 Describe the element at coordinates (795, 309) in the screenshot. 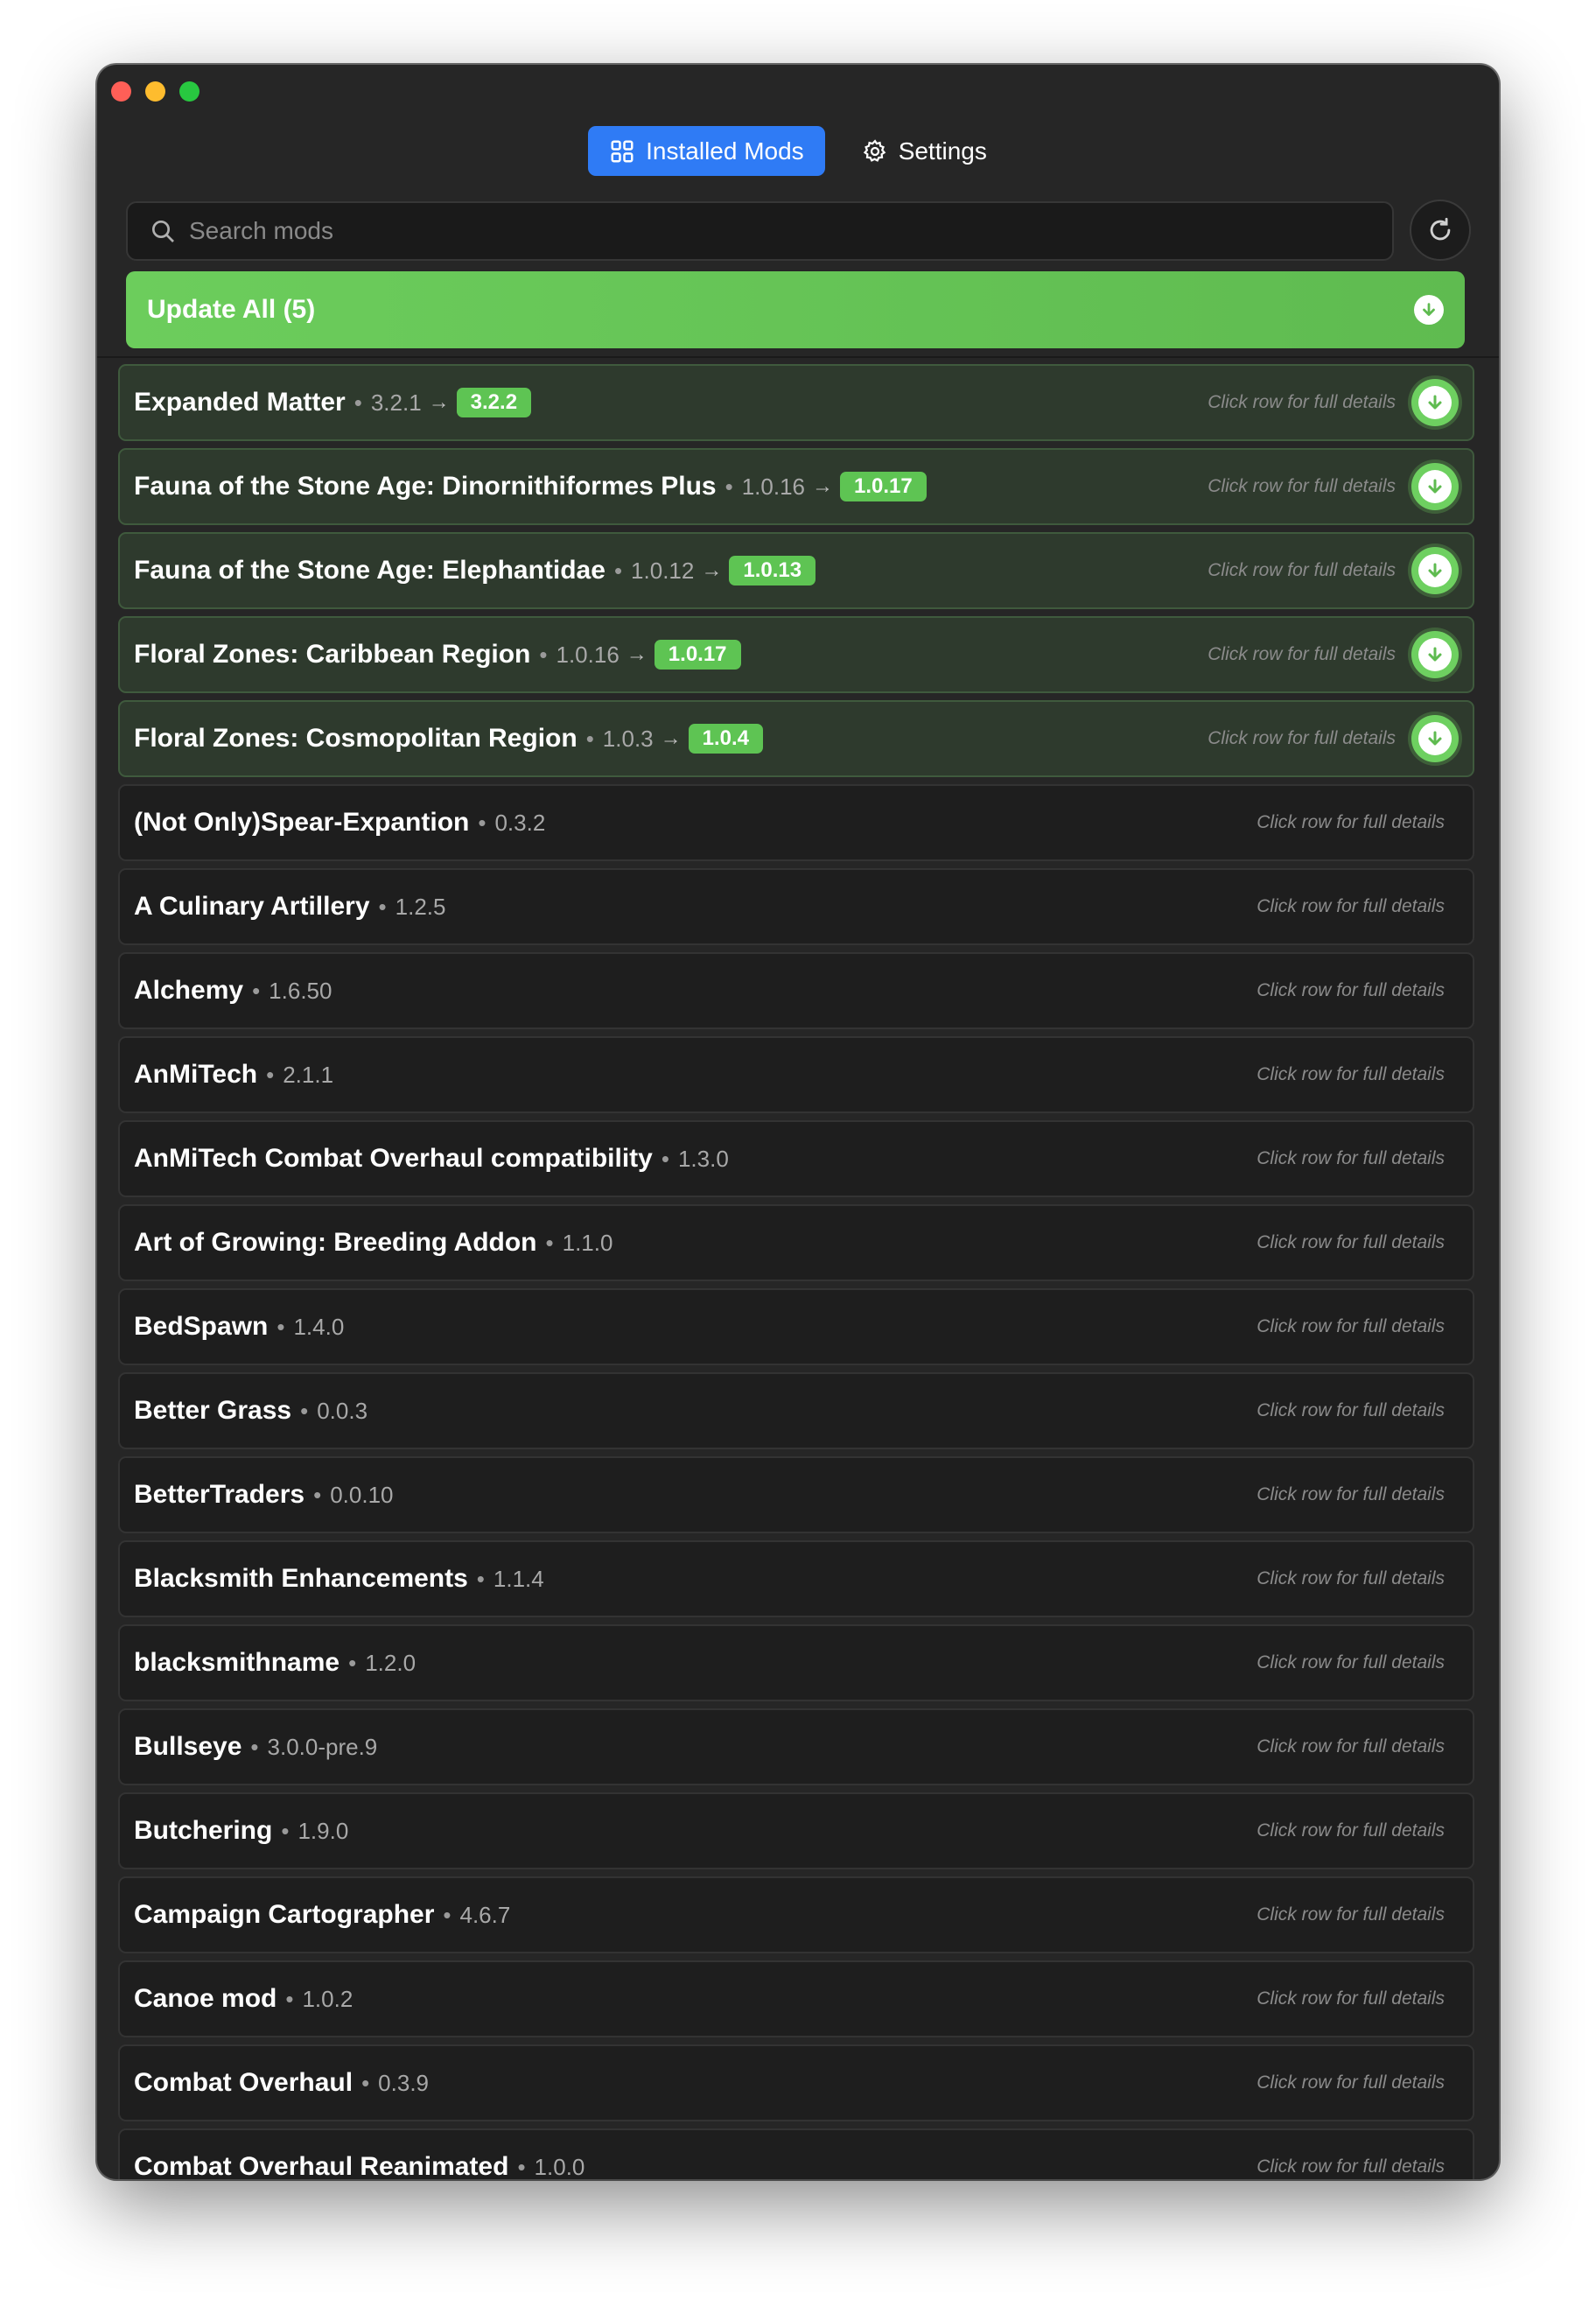

I see `update-all-button: Update All (5)` at that location.